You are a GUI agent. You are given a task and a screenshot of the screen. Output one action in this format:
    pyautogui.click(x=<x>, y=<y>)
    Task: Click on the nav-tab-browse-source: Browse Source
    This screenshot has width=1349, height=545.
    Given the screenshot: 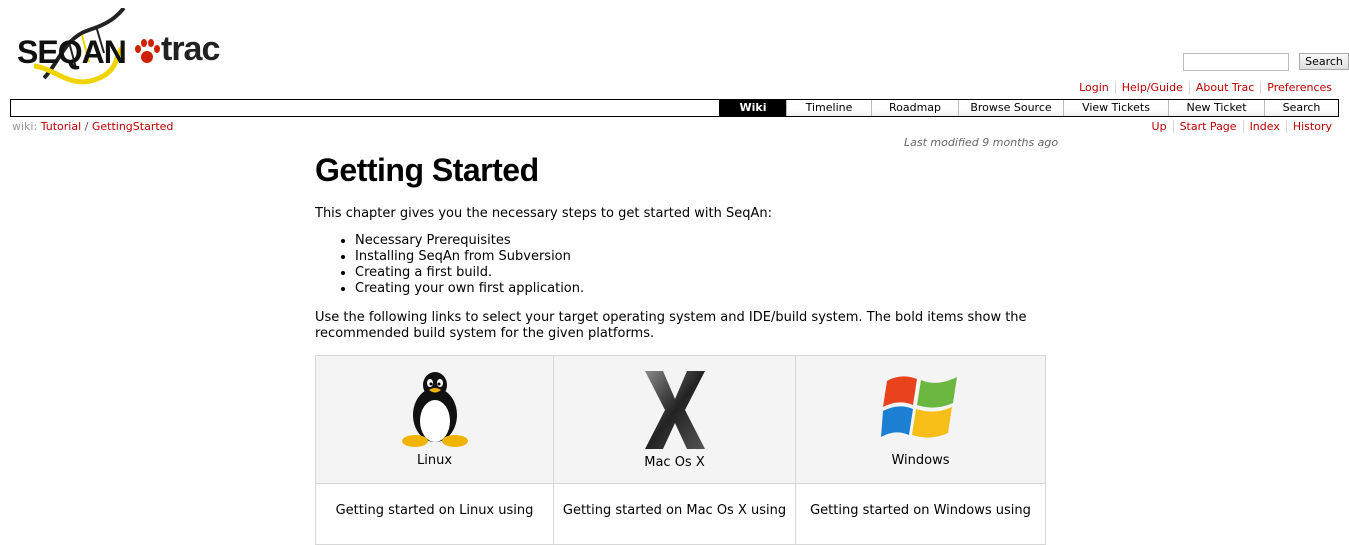 What is the action you would take?
    pyautogui.click(x=1010, y=108)
    